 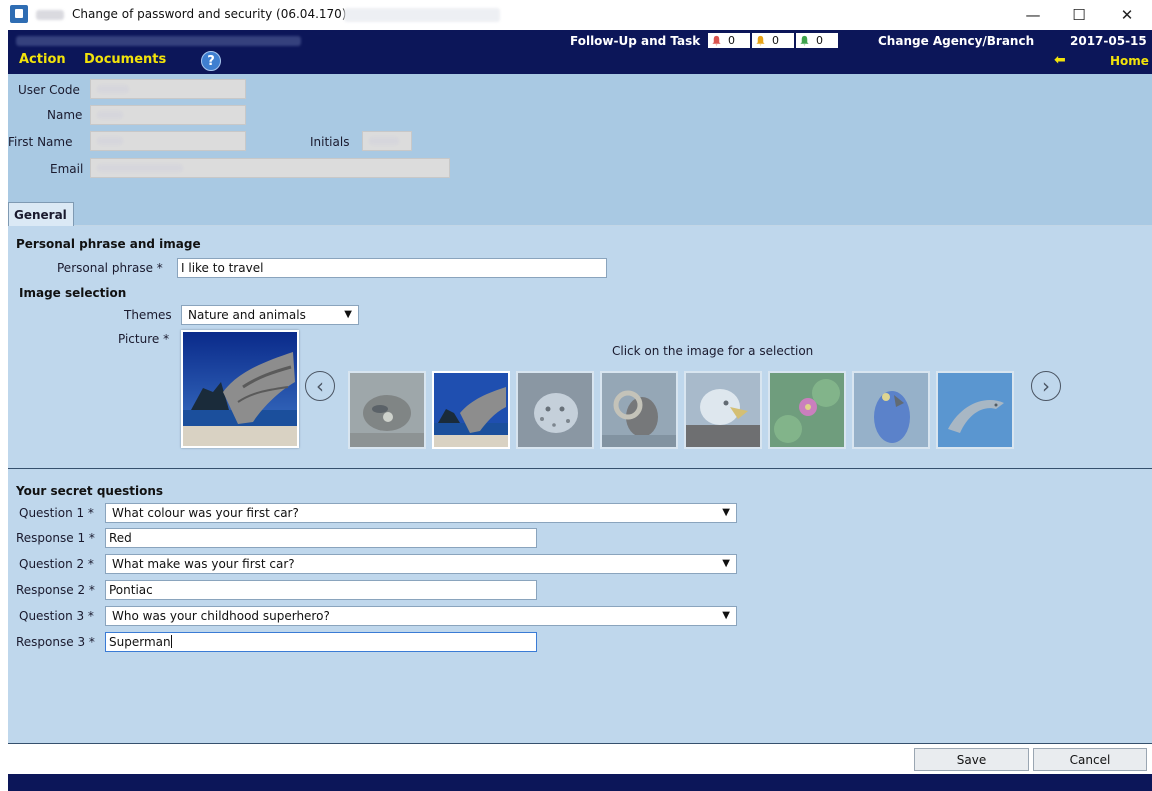 What do you see at coordinates (321, 642) in the screenshot?
I see `response-3-input: Superman` at bounding box center [321, 642].